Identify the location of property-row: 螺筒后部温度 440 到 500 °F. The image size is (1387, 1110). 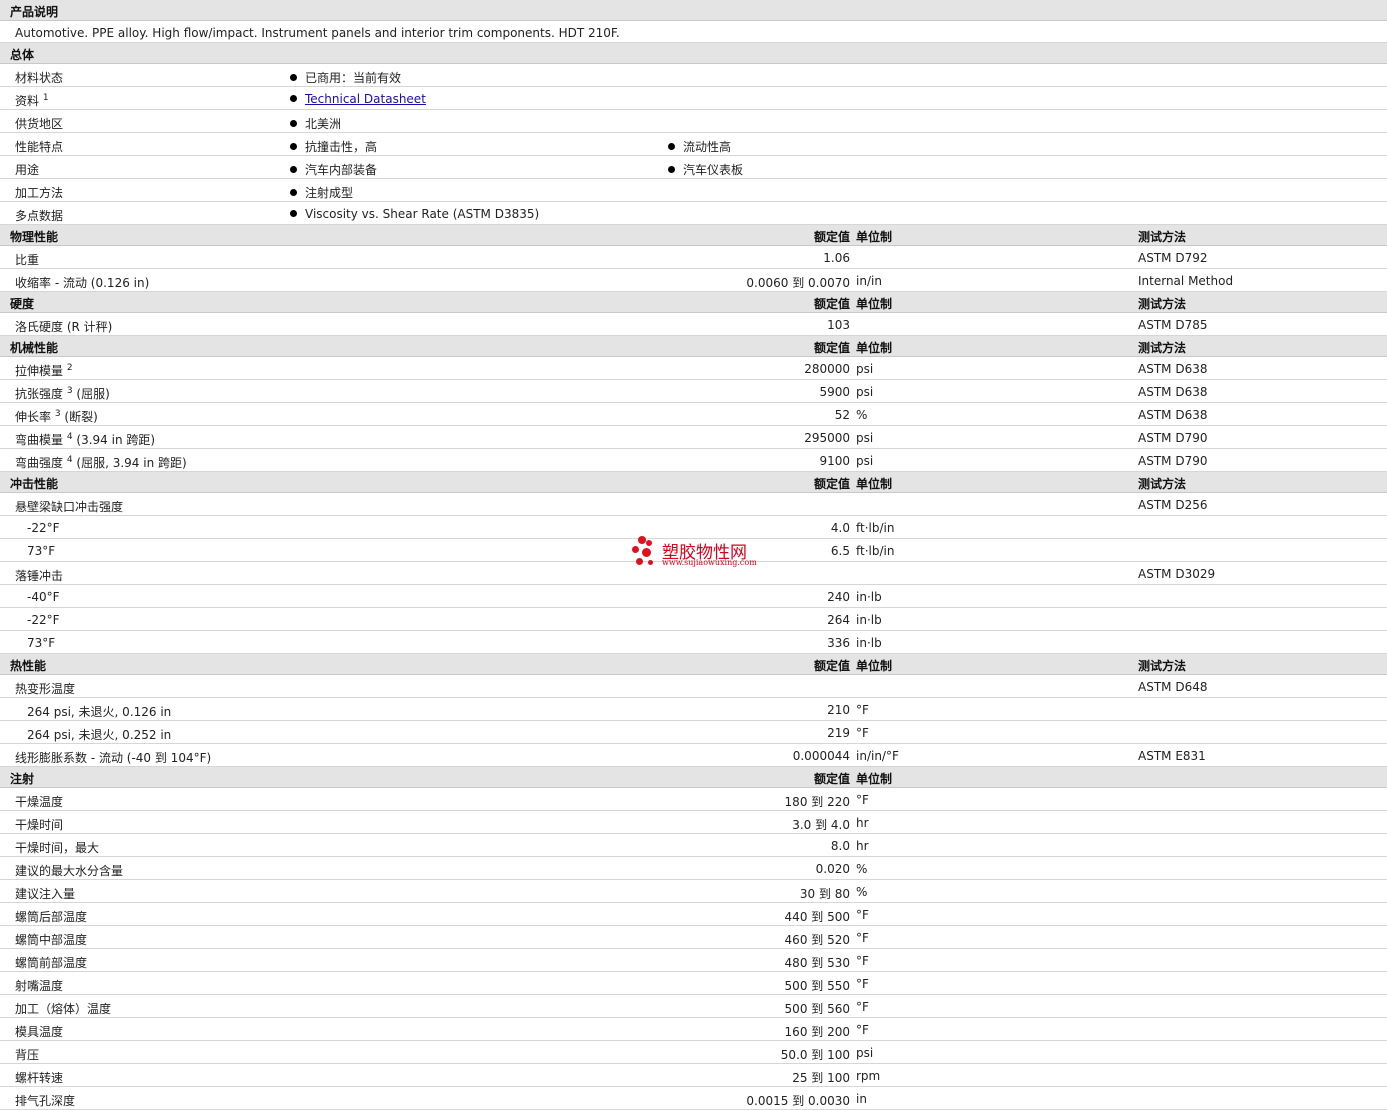
(693, 914).